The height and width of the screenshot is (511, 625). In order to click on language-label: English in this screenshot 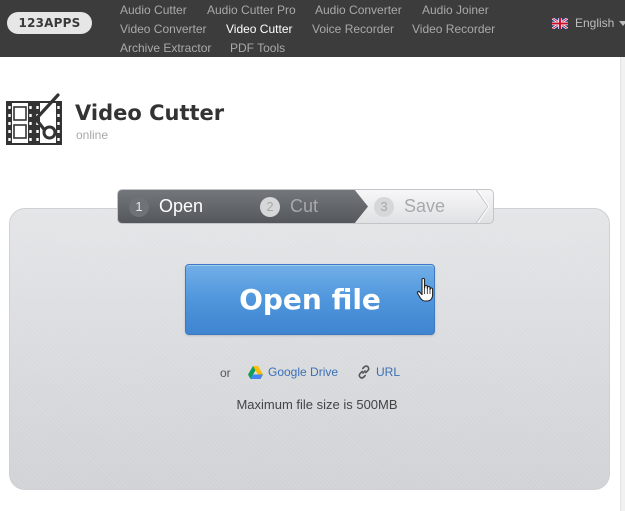, I will do `click(595, 23)`.